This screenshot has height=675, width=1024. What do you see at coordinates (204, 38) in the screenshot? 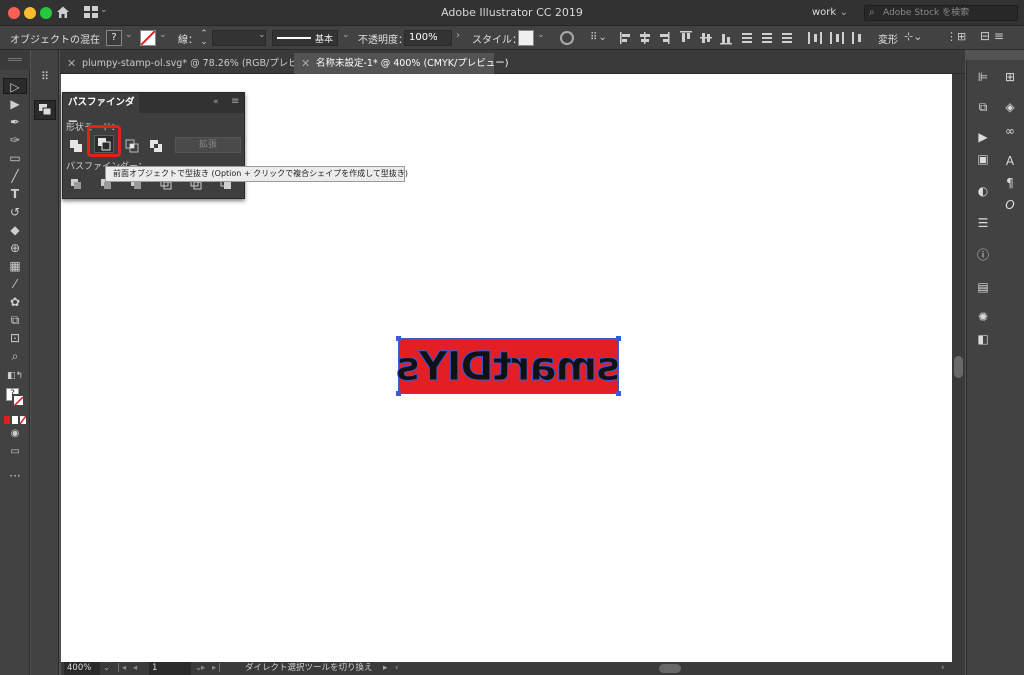
I see `stroke-weight-stepper: ⌃ ⌄` at bounding box center [204, 38].